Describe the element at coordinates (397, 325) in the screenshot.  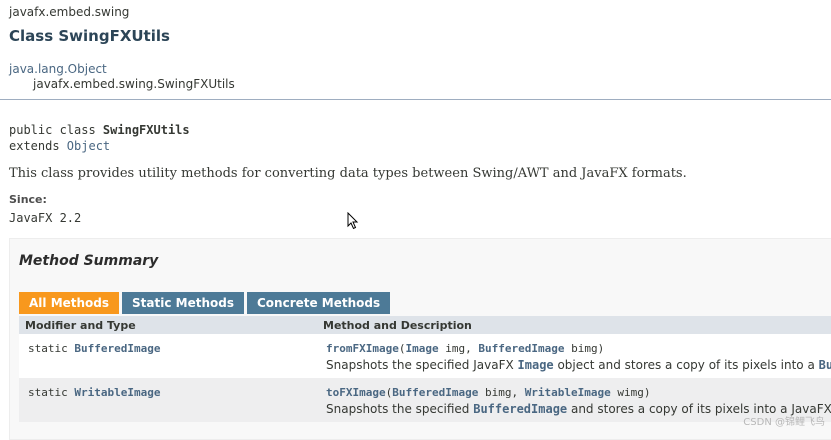
I see `column-header-method: Method and Description` at that location.